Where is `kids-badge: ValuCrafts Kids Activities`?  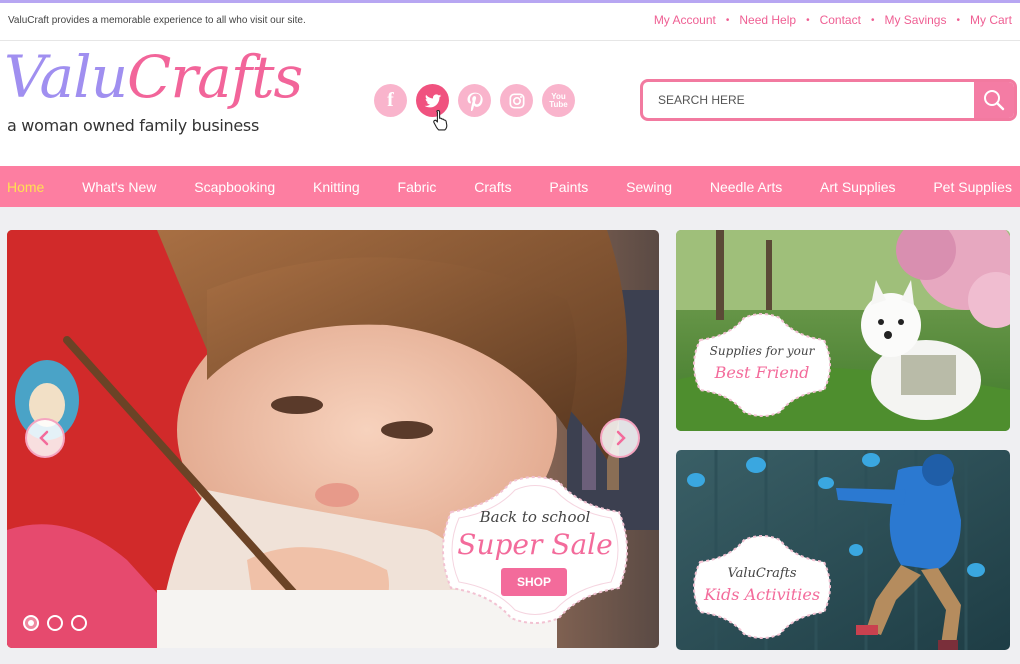 kids-badge: ValuCrafts Kids Activities is located at coordinates (762, 587).